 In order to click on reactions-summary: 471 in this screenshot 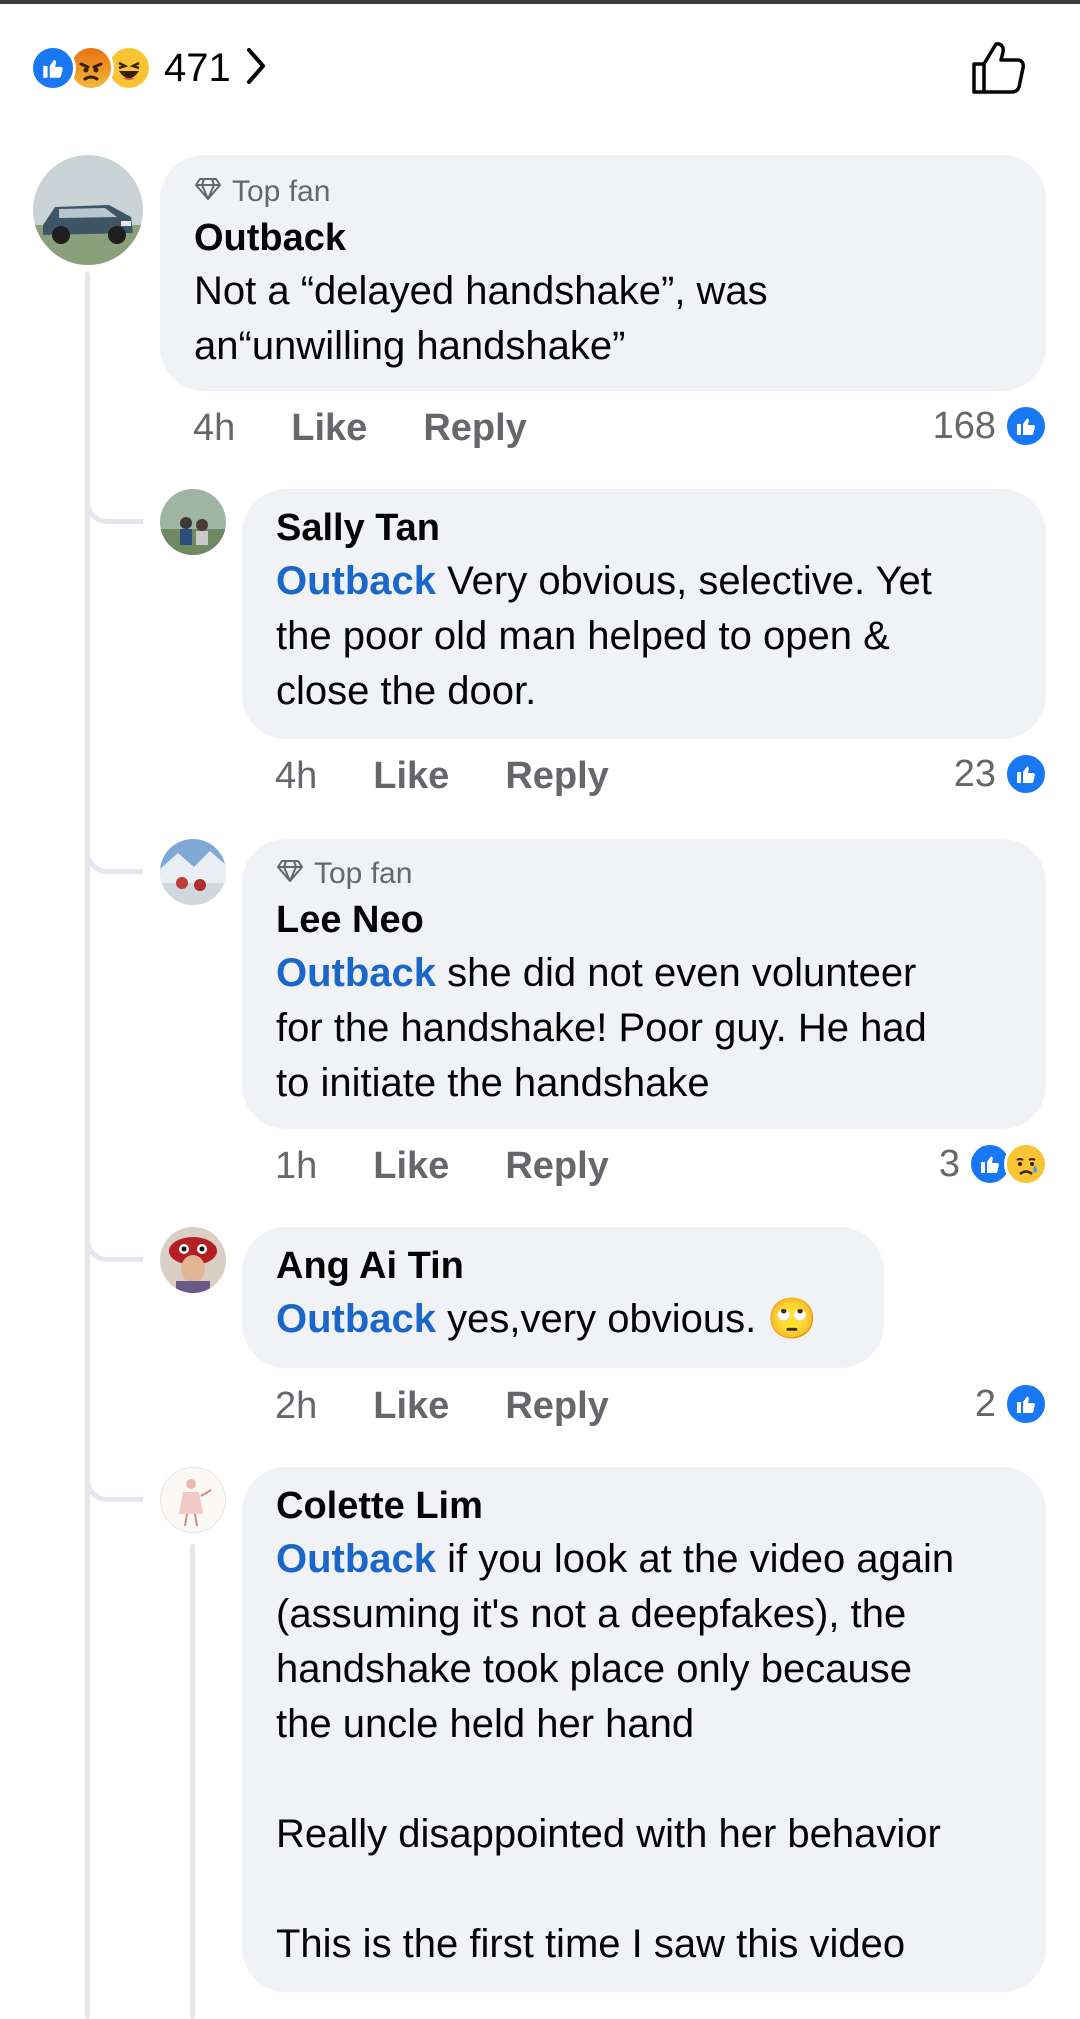, I will do `click(148, 68)`.